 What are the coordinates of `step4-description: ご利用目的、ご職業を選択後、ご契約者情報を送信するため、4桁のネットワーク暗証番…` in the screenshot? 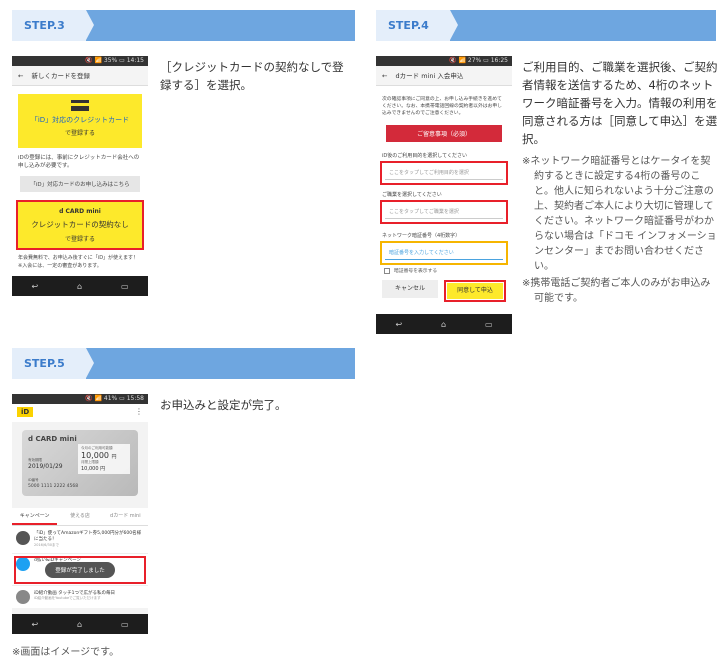 It's located at (620, 103).